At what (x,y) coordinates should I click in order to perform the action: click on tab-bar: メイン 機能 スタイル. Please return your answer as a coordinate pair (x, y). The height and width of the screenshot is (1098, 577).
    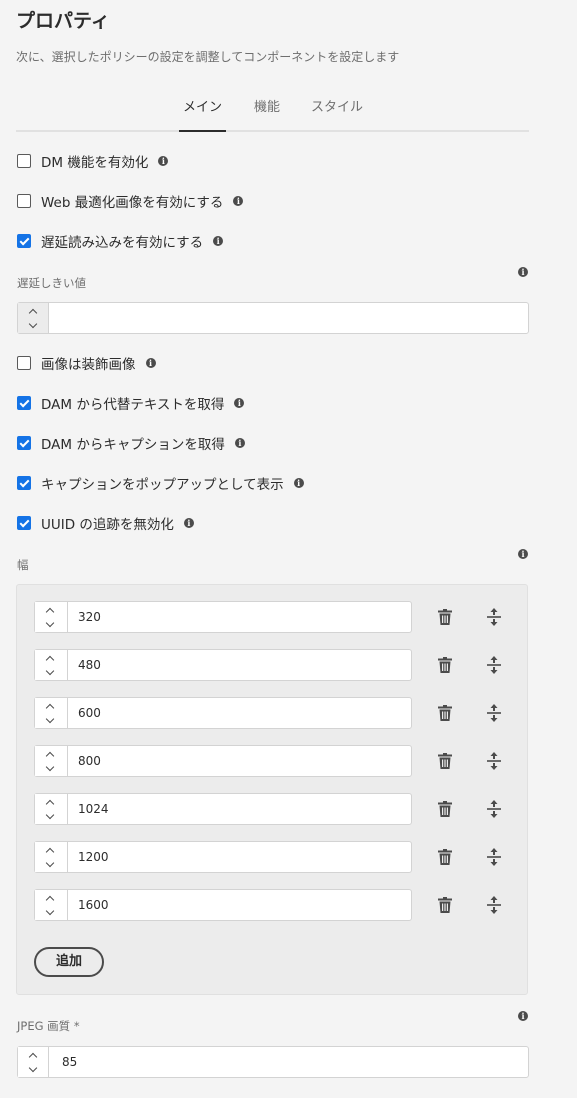
    Looking at the image, I should click on (272, 112).